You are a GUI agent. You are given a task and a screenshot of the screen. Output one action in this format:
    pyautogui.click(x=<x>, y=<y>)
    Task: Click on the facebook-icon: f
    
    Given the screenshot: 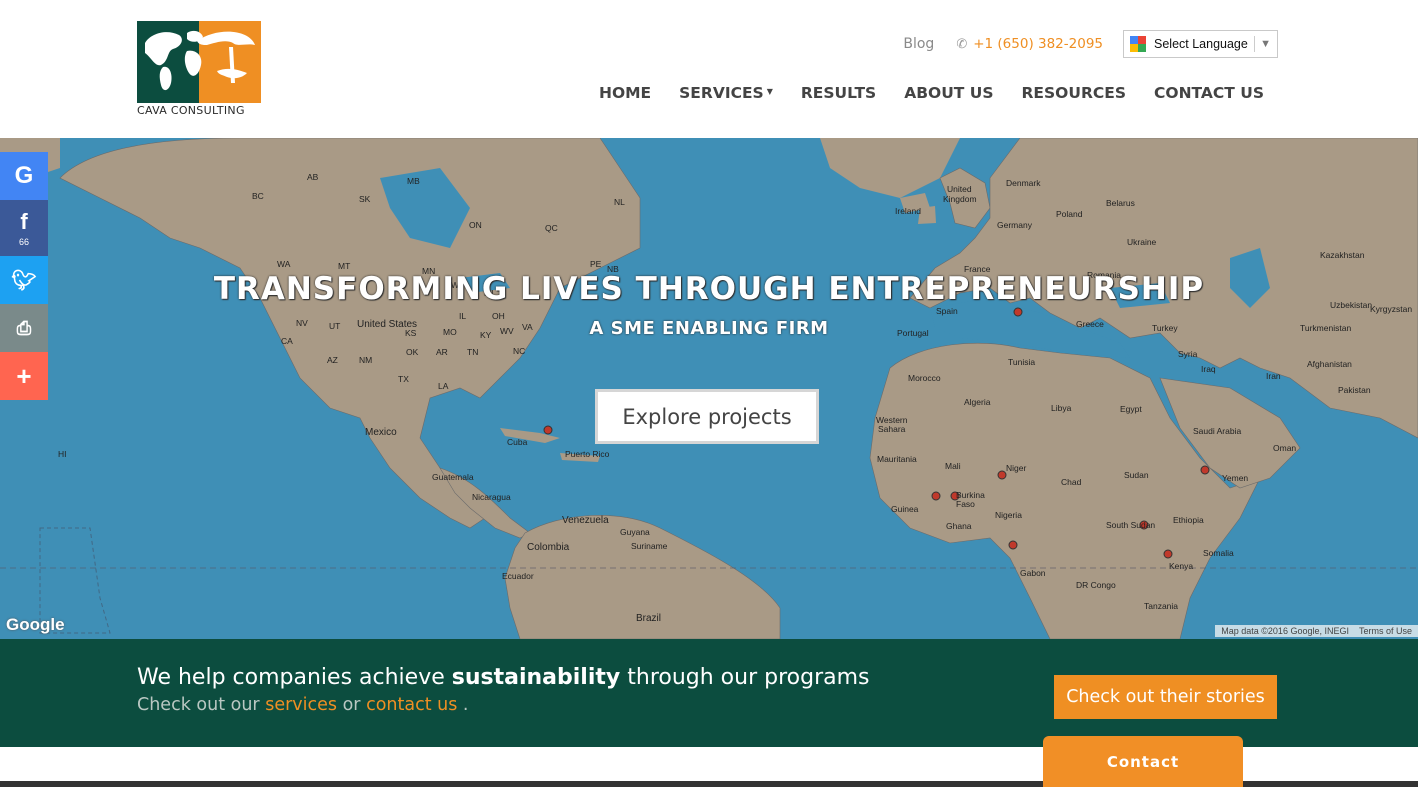 What is the action you would take?
    pyautogui.click(x=24, y=221)
    